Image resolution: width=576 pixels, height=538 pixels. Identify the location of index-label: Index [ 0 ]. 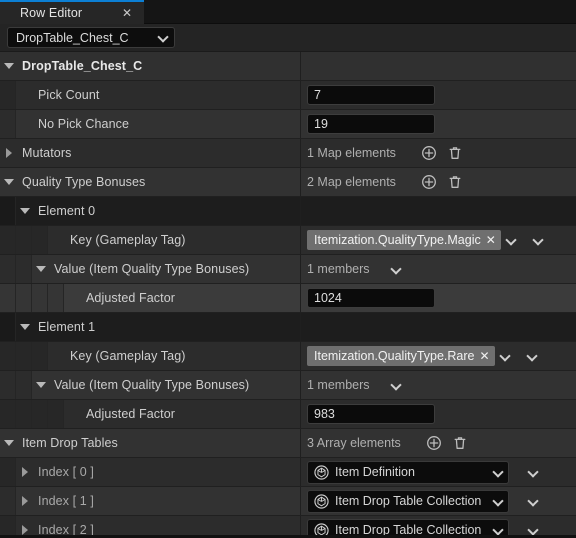
(66, 472).